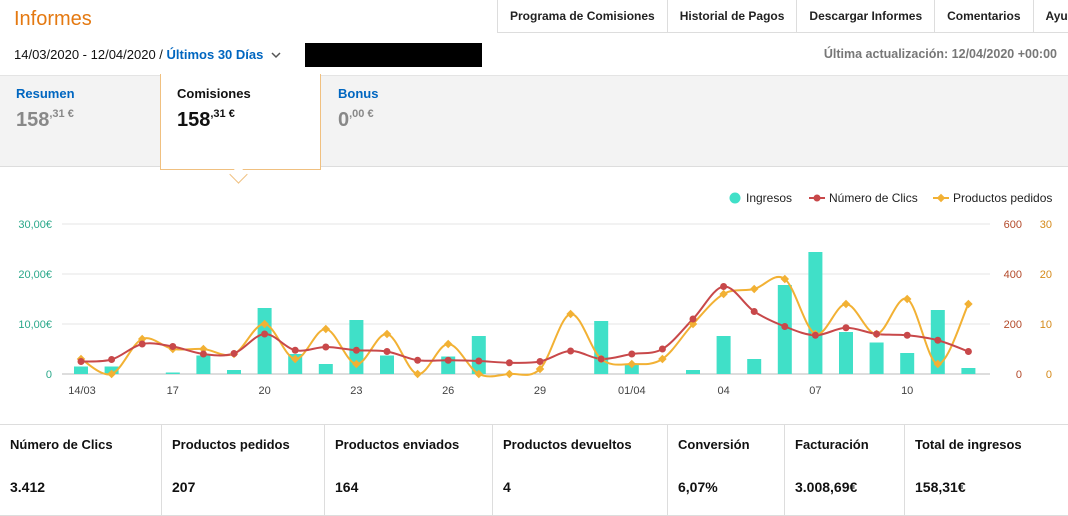  What do you see at coordinates (409, 470) in the screenshot?
I see `metric-enviados: Productos enviados 164` at bounding box center [409, 470].